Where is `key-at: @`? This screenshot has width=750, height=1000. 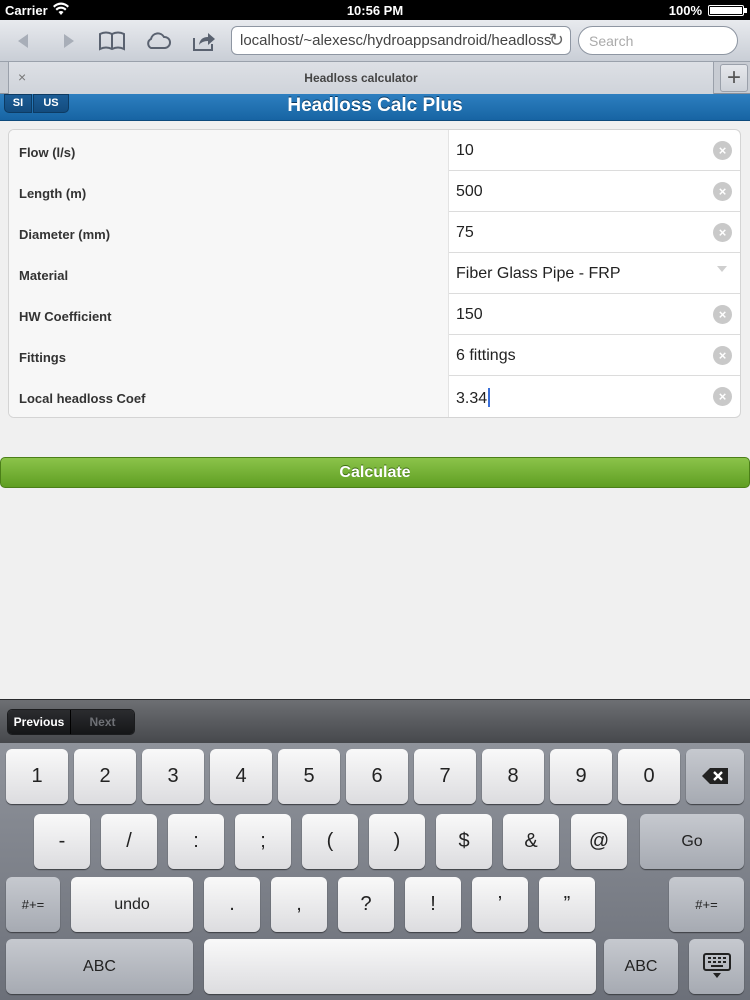
key-at: @ is located at coordinates (599, 841).